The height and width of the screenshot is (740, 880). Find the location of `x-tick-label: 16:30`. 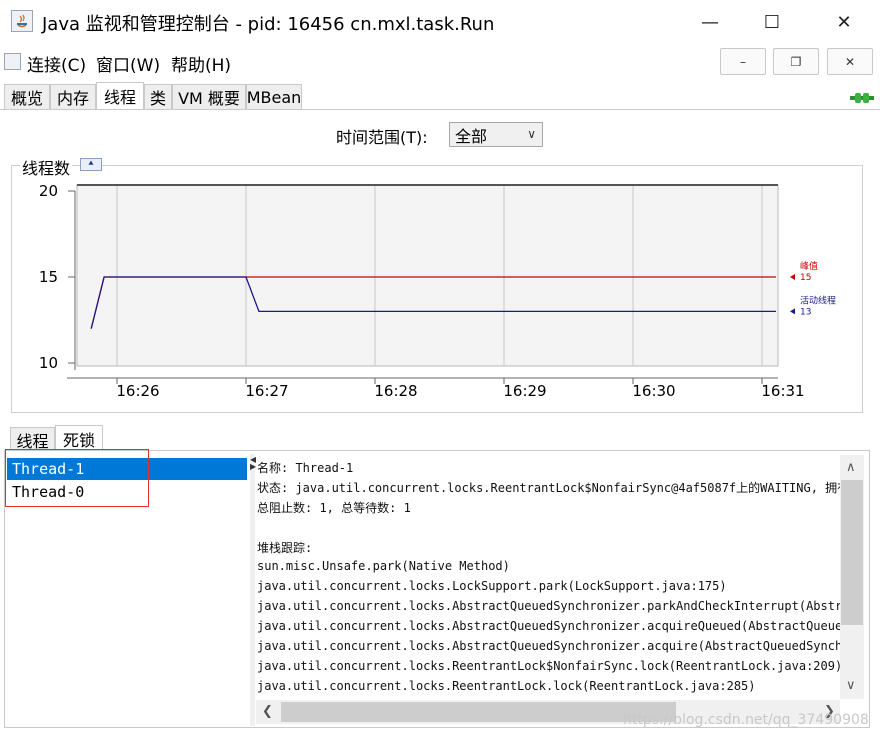

x-tick-label: 16:30 is located at coordinates (653, 391).